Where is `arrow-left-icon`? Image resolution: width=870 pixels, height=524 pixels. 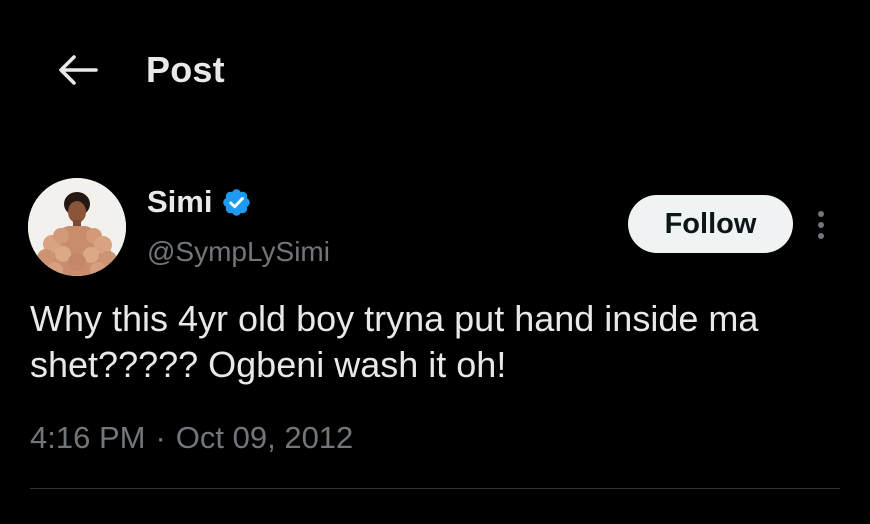
arrow-left-icon is located at coordinates (78, 70).